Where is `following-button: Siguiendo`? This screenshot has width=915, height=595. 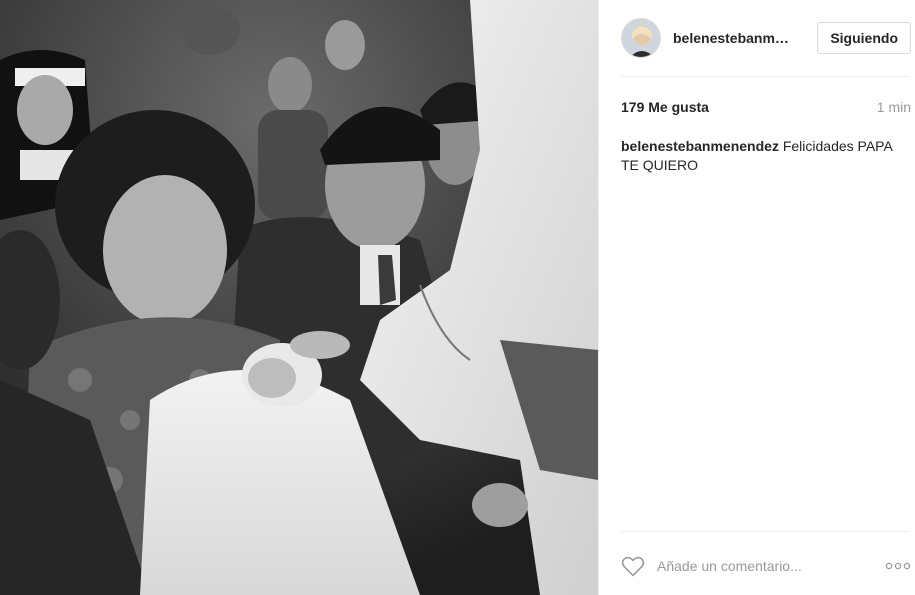 following-button: Siguiendo is located at coordinates (864, 38).